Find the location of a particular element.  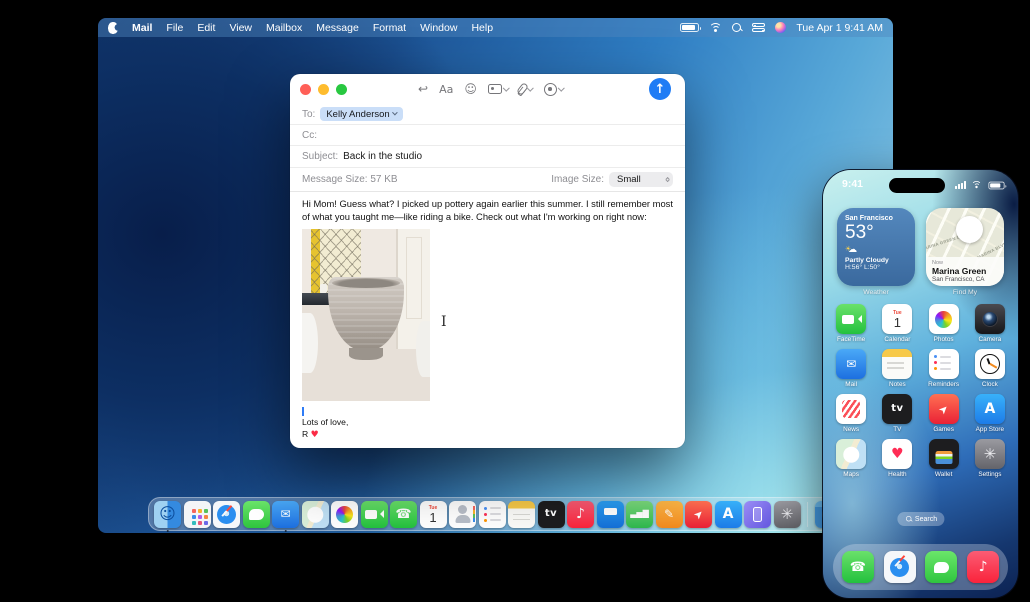

photo-browser-button is located at coordinates (498, 89).